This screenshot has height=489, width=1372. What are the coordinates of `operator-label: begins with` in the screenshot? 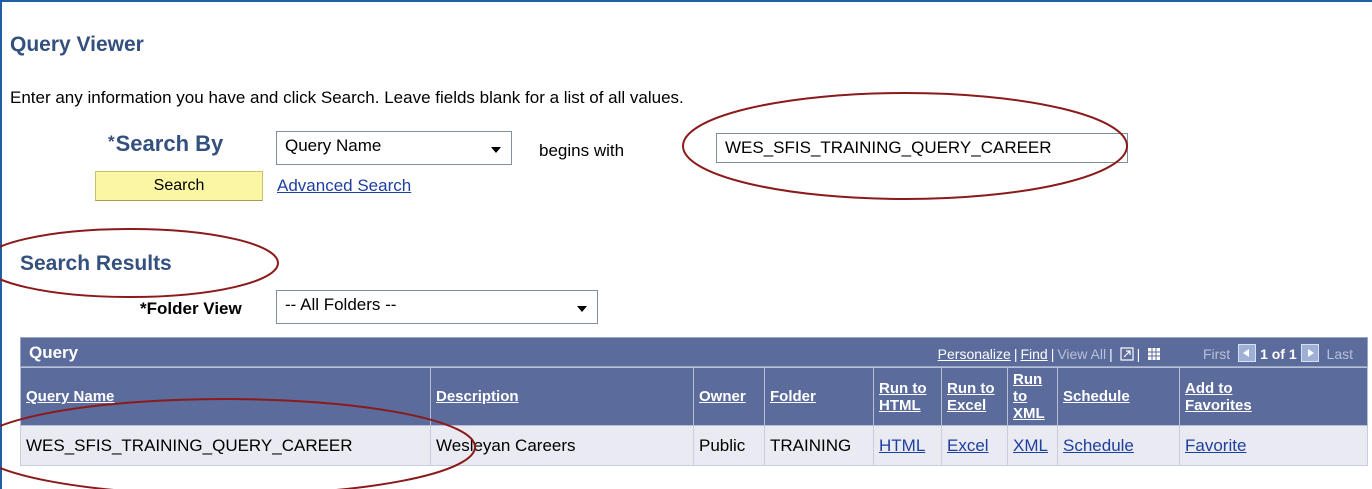 It's located at (582, 150).